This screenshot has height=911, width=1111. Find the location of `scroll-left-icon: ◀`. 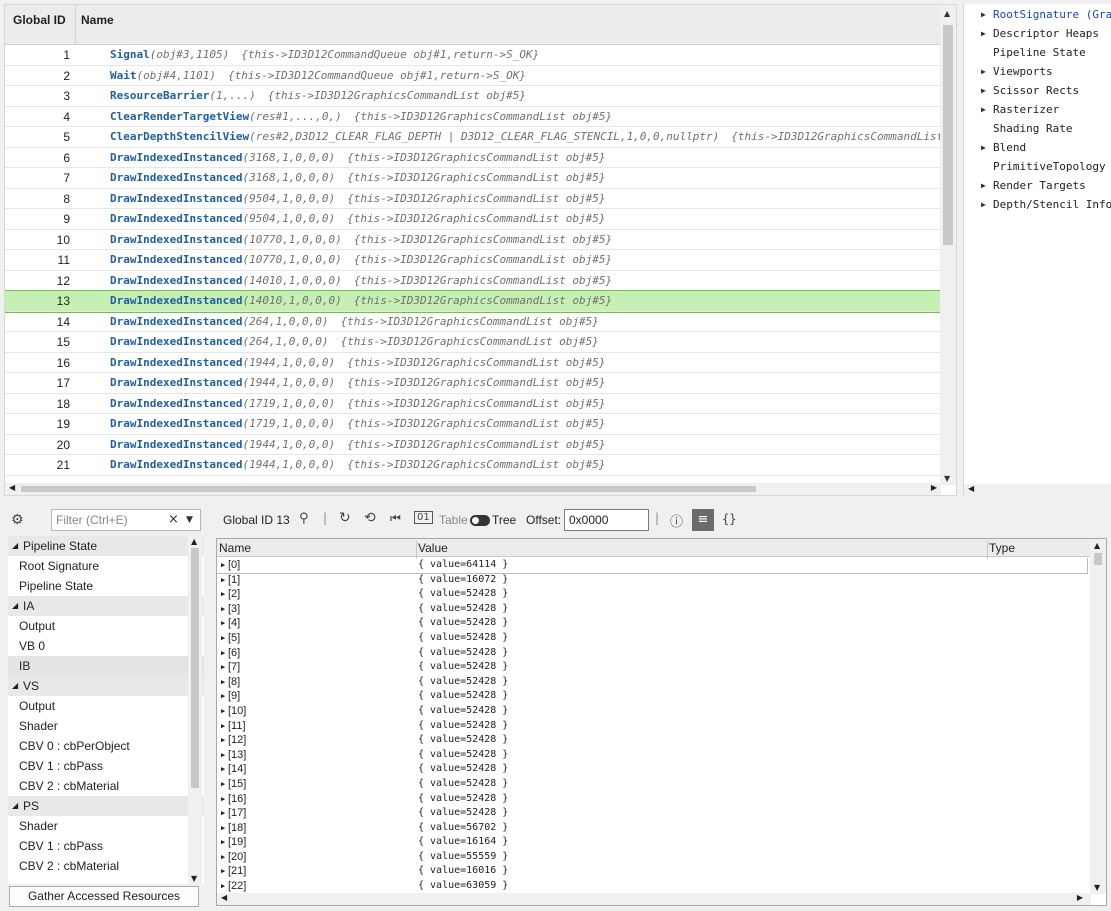

scroll-left-icon: ◀ is located at coordinates (224, 897).